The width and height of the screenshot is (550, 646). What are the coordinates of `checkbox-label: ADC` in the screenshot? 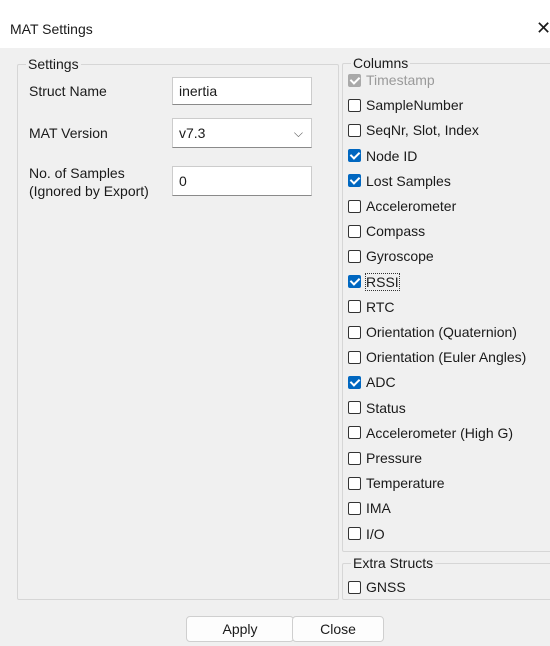 It's located at (381, 382).